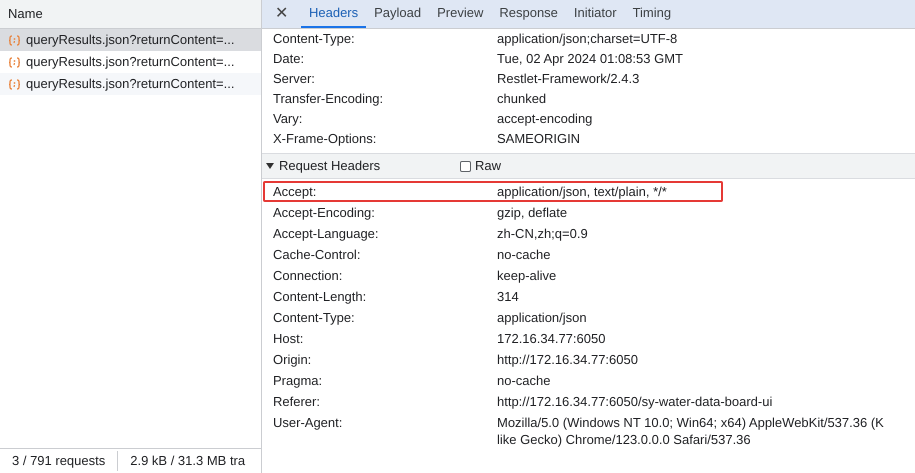  What do you see at coordinates (634, 401) in the screenshot?
I see `header-value: http://172.16.34.77:6050/sy-water-data-board-ui` at bounding box center [634, 401].